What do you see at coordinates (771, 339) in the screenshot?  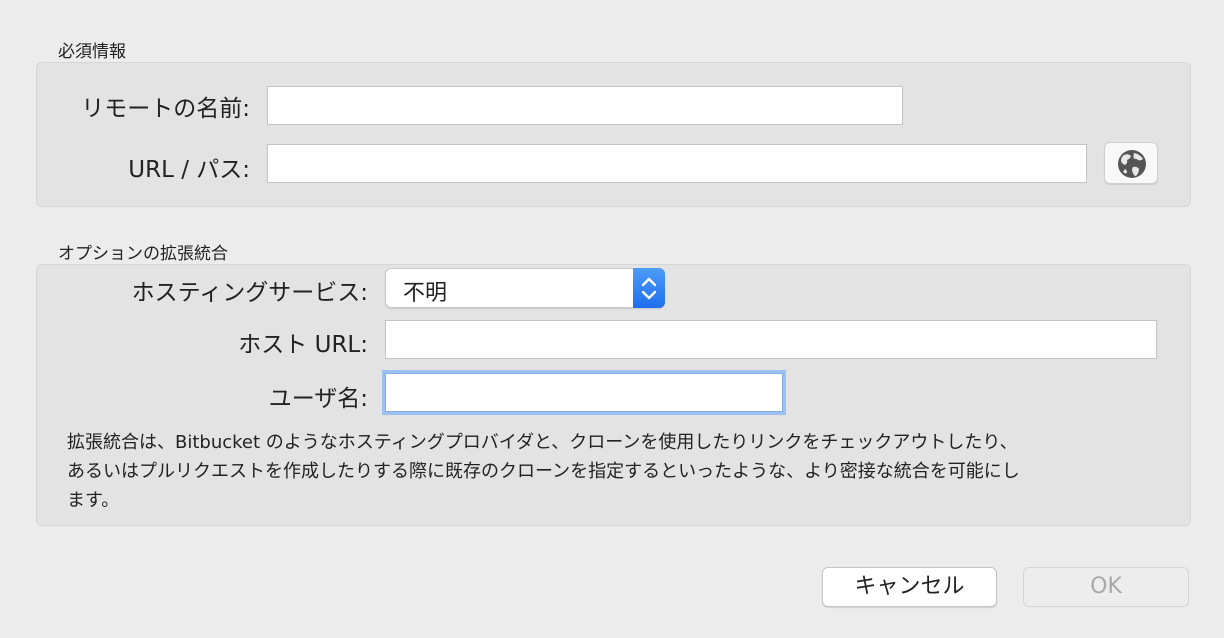 I see `host-url-input` at bounding box center [771, 339].